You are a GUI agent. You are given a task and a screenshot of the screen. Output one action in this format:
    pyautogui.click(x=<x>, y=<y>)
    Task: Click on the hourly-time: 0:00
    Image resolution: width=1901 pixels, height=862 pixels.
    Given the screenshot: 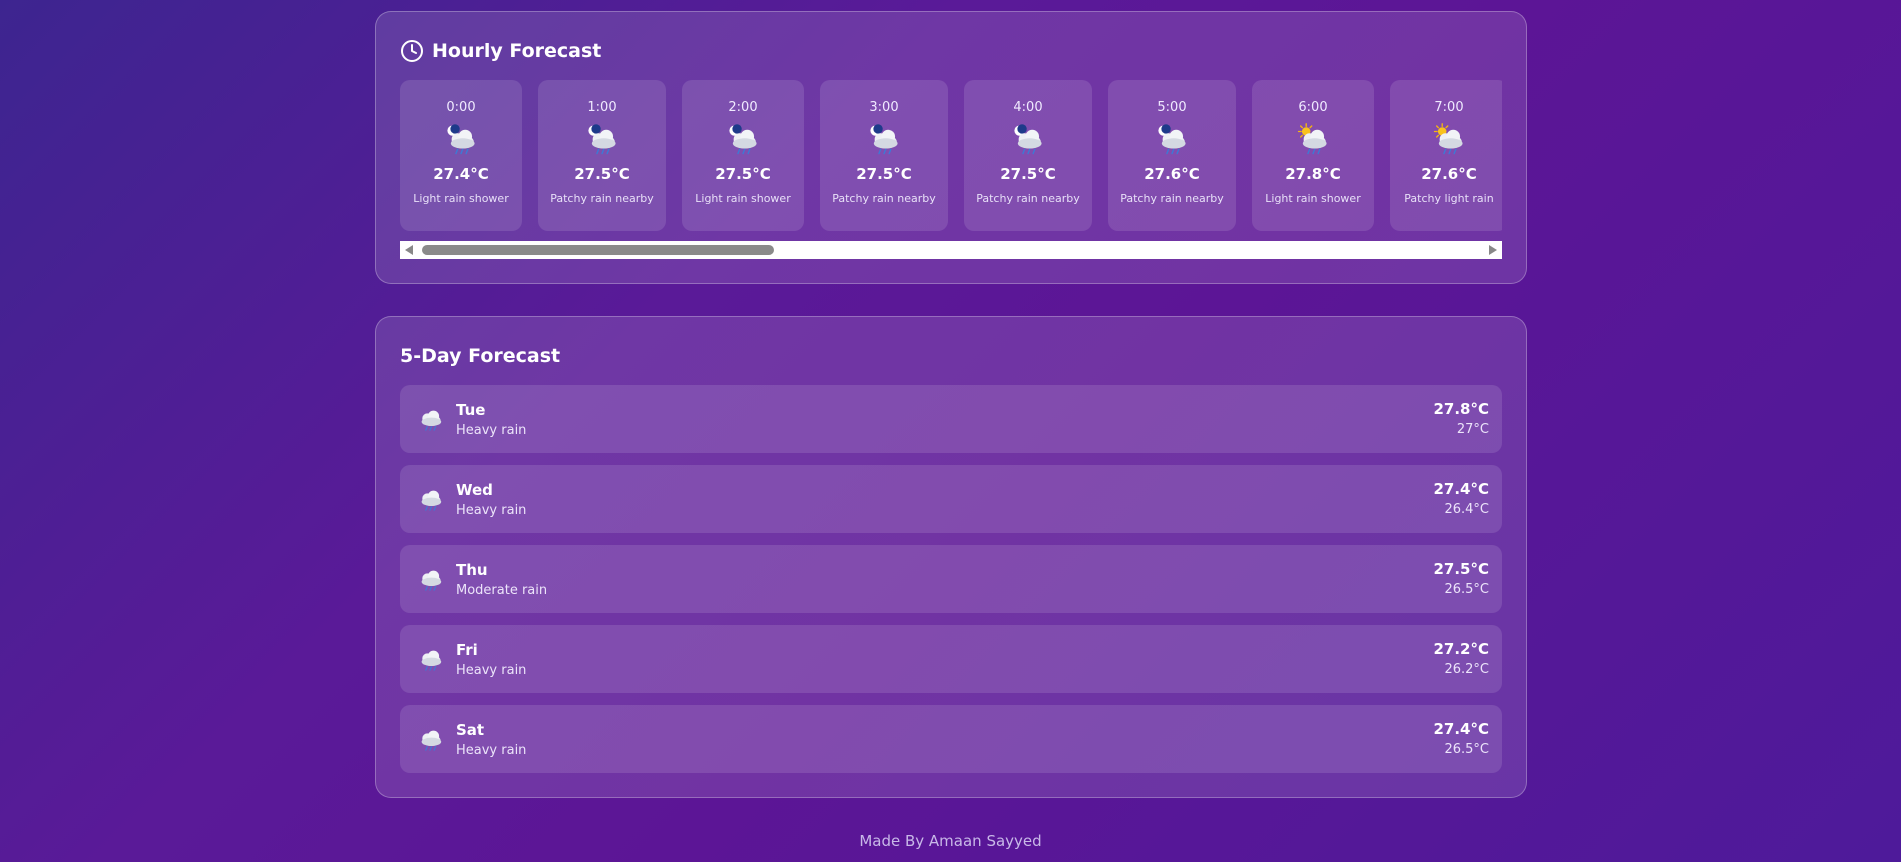 What is the action you would take?
    pyautogui.click(x=461, y=107)
    